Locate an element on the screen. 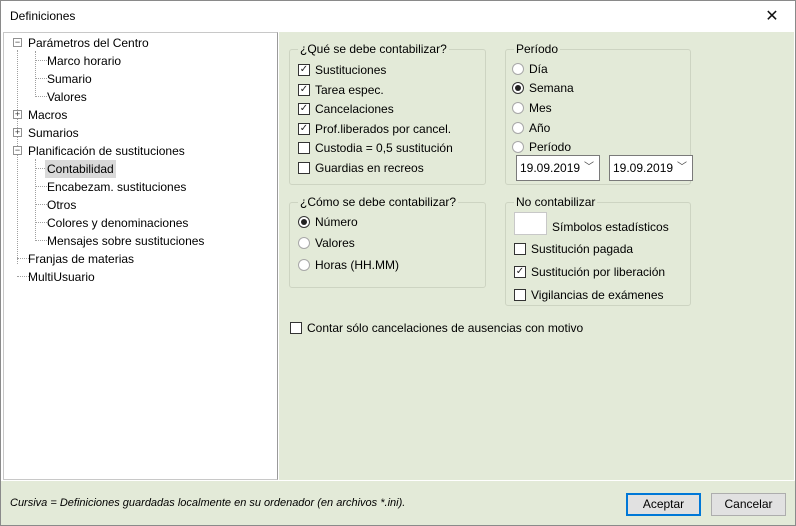  como-valores-radio: Valores is located at coordinates (326, 243).